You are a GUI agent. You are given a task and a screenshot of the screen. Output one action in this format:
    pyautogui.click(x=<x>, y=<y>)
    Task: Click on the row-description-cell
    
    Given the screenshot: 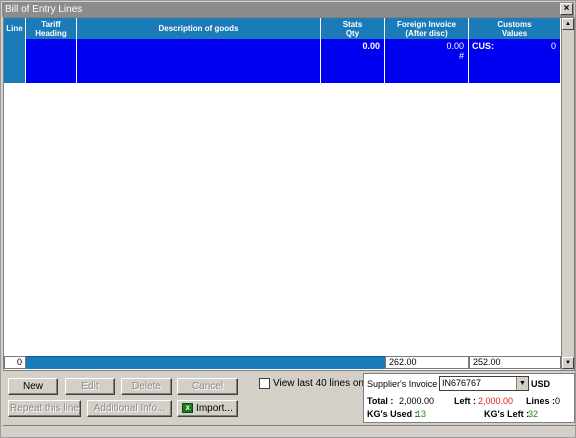 What is the action you would take?
    pyautogui.click(x=199, y=61)
    